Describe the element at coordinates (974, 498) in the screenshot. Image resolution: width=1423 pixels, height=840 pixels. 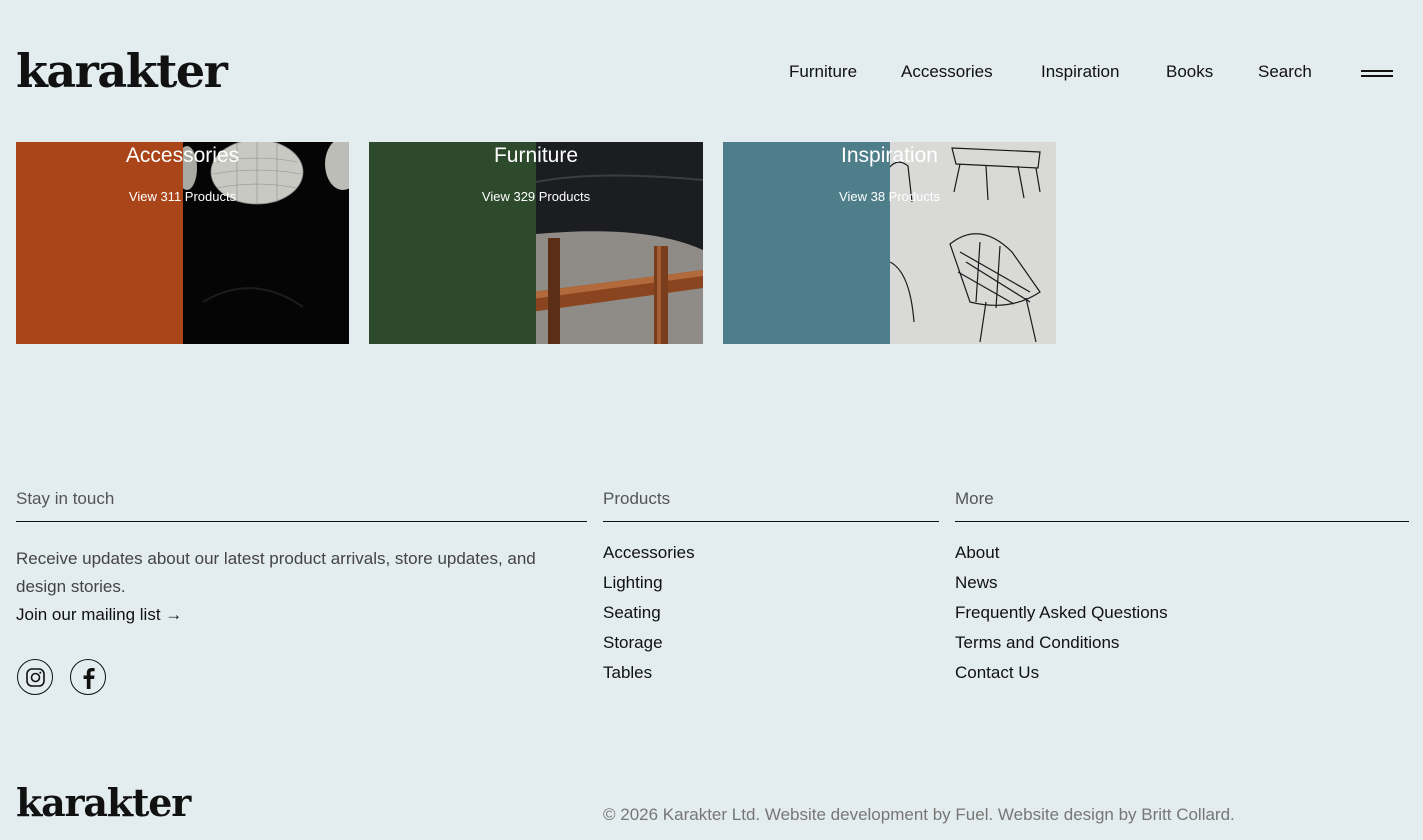
I see `footer-heading-more: More` at that location.